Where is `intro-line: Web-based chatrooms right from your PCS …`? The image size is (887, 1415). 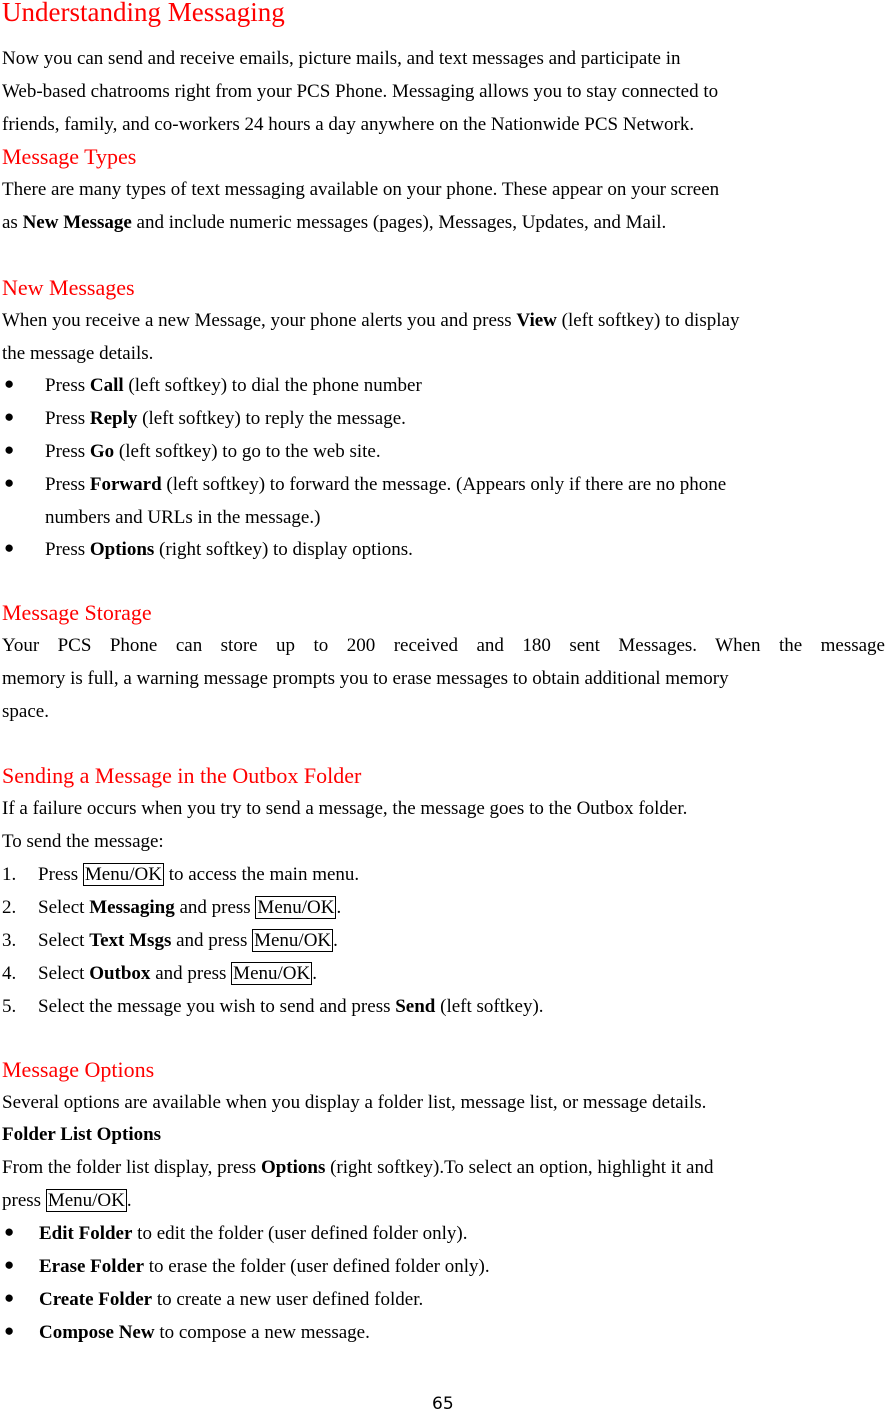
intro-line: Web-based chatrooms right from your PCS … is located at coordinates (360, 91).